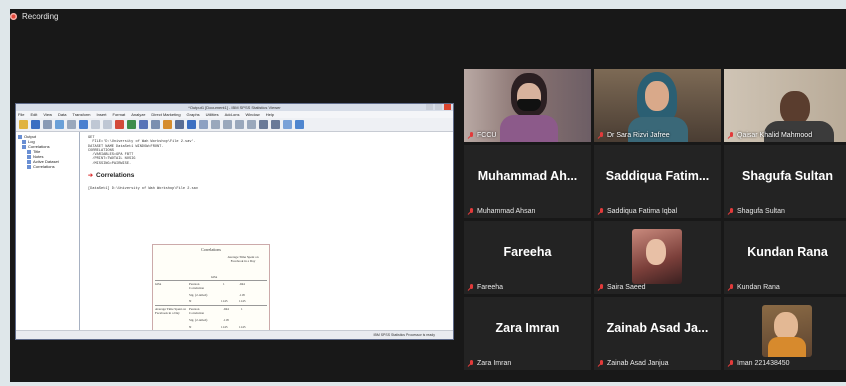 This screenshot has width=846, height=386. I want to click on menu-data: Data, so click(62, 114).